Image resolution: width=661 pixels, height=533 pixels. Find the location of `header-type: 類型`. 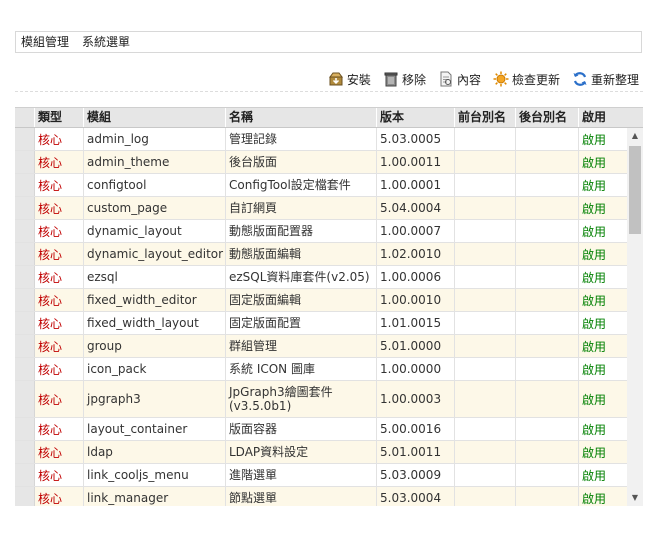

header-type: 類型 is located at coordinates (59, 117).